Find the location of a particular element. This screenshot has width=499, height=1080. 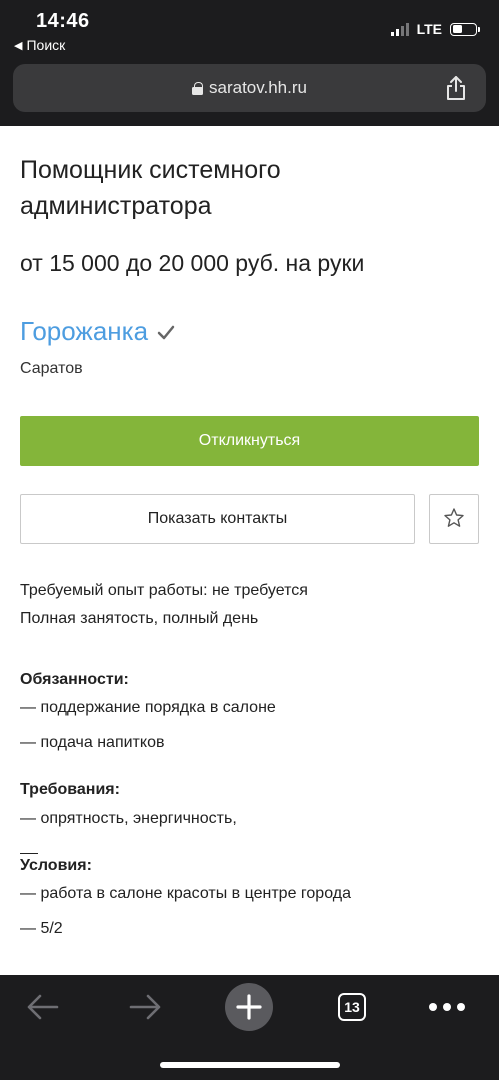

job-title: Помощник системного администратора is located at coordinates (150, 188).